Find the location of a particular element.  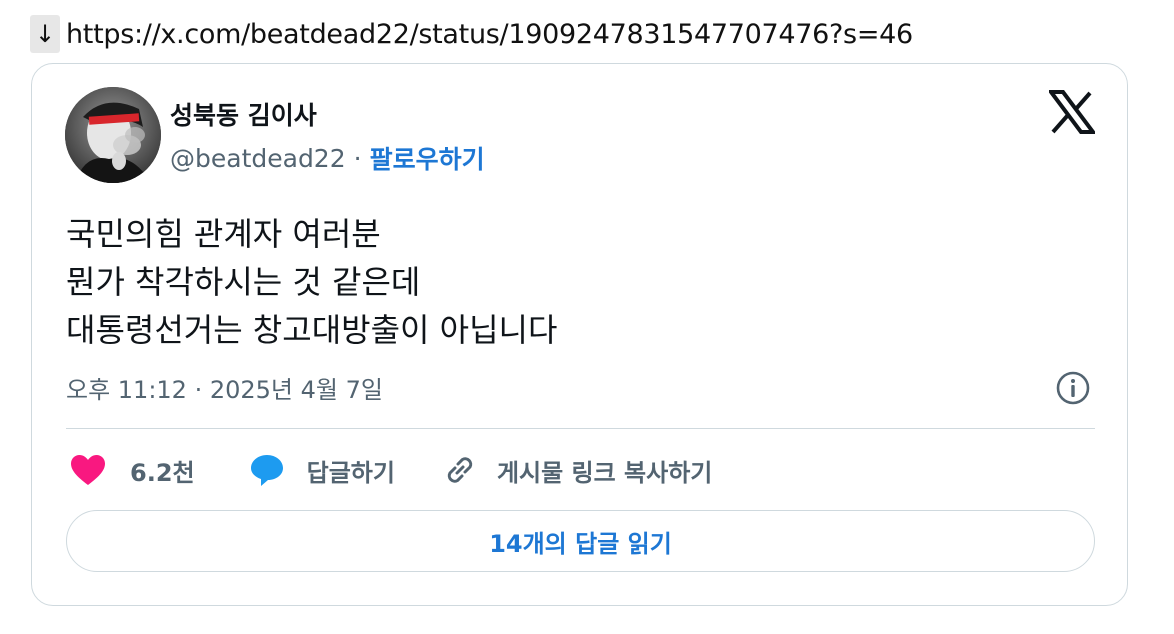

speech-bubble-icon is located at coordinates (266, 470).